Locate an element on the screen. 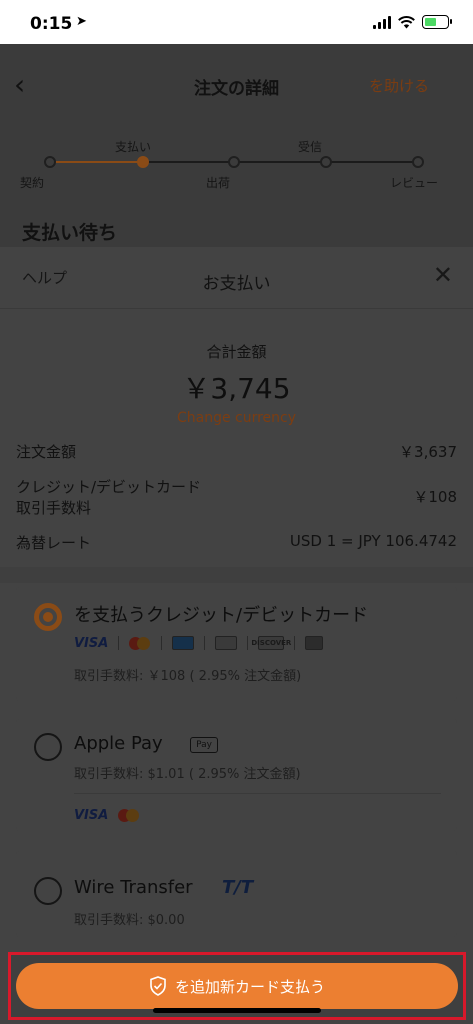  sheet-title: お支払い is located at coordinates (236, 284).